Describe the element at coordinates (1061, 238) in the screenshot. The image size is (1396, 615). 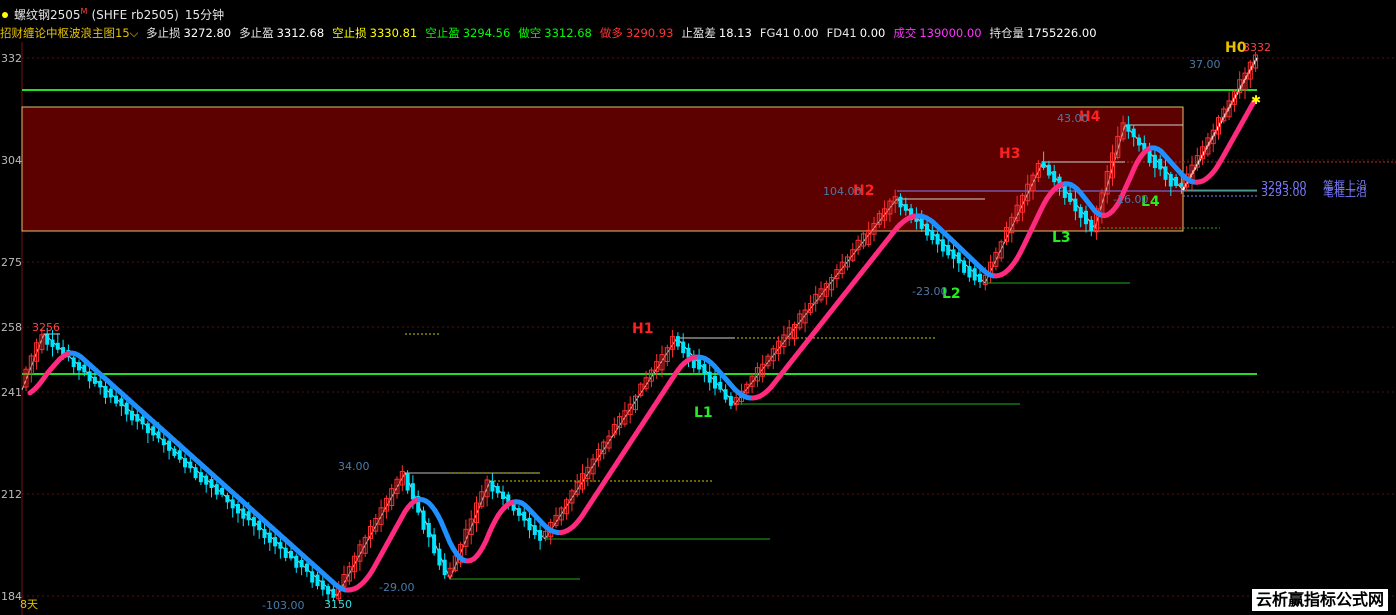
I see `l3-label: L3` at that location.